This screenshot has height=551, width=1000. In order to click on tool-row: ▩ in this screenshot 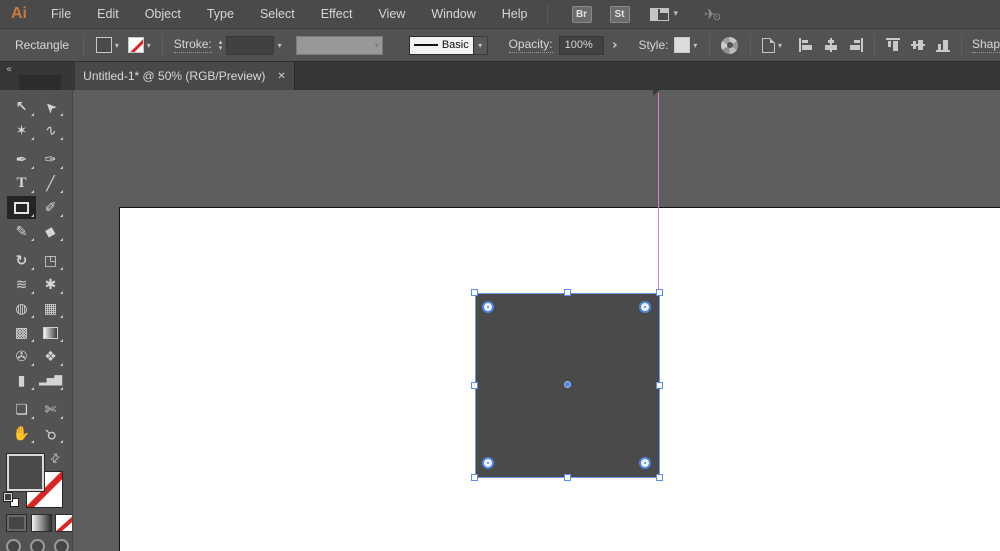, I will do `click(36, 332)`.